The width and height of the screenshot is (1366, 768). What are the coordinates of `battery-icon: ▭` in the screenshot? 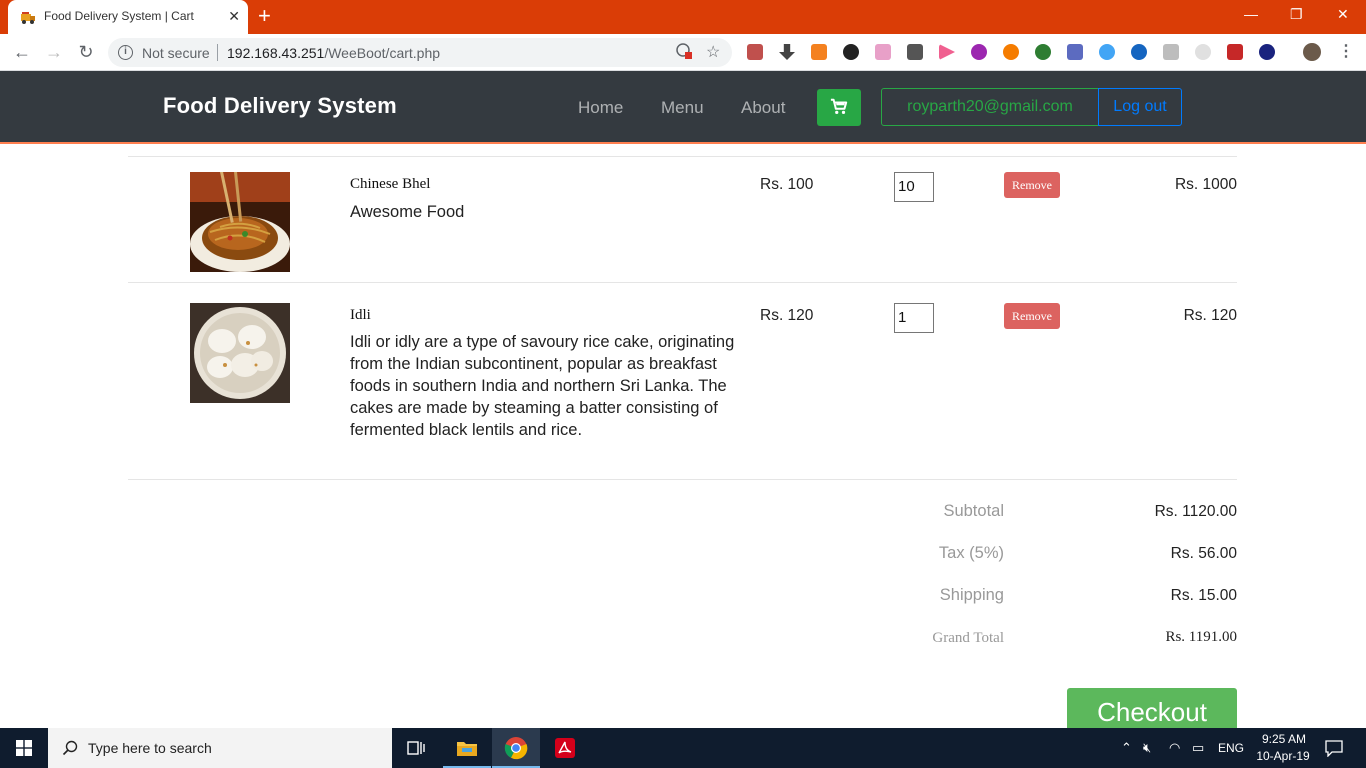 It's located at (1198, 748).